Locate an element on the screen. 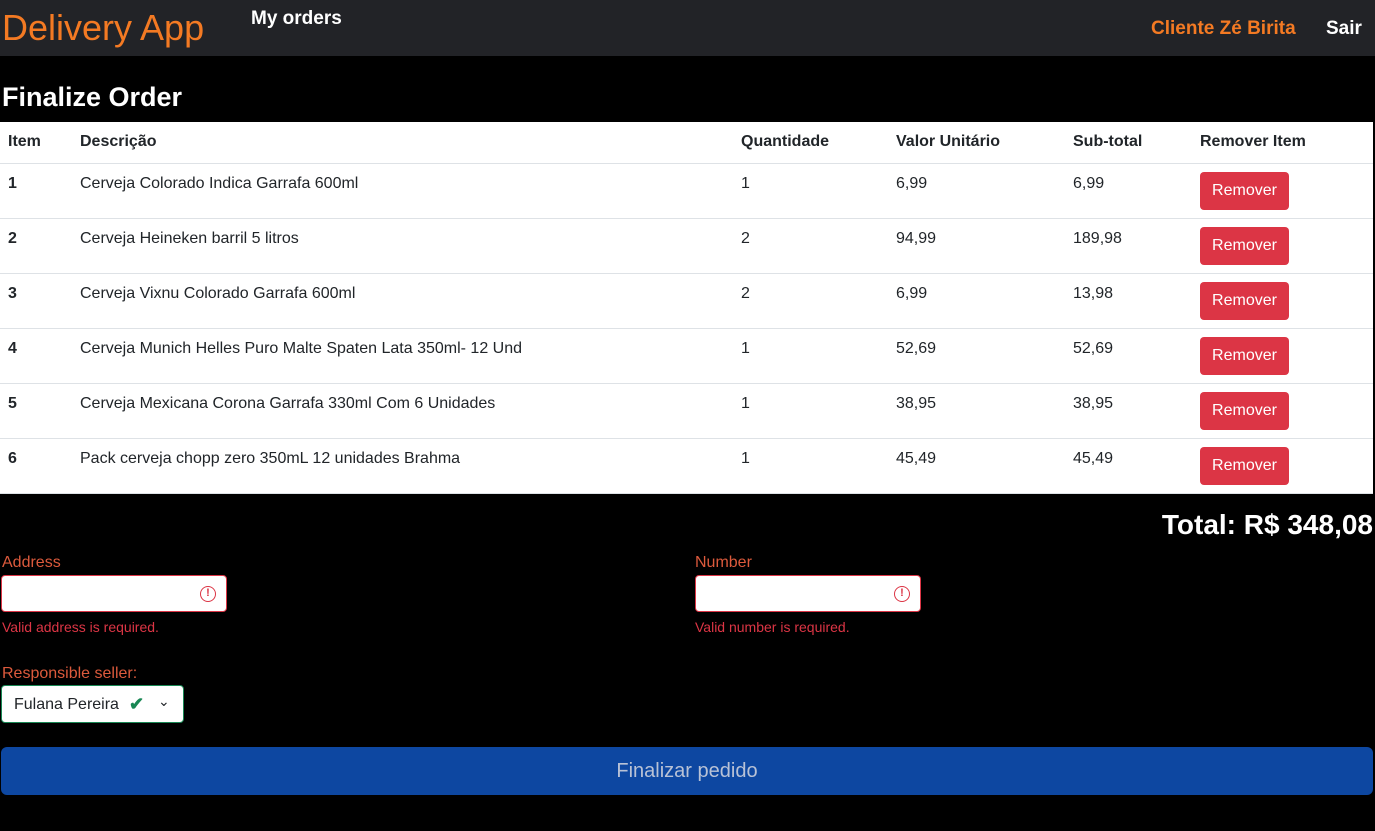 The width and height of the screenshot is (1375, 831). row-unit-price: 94,99 is located at coordinates (976, 246).